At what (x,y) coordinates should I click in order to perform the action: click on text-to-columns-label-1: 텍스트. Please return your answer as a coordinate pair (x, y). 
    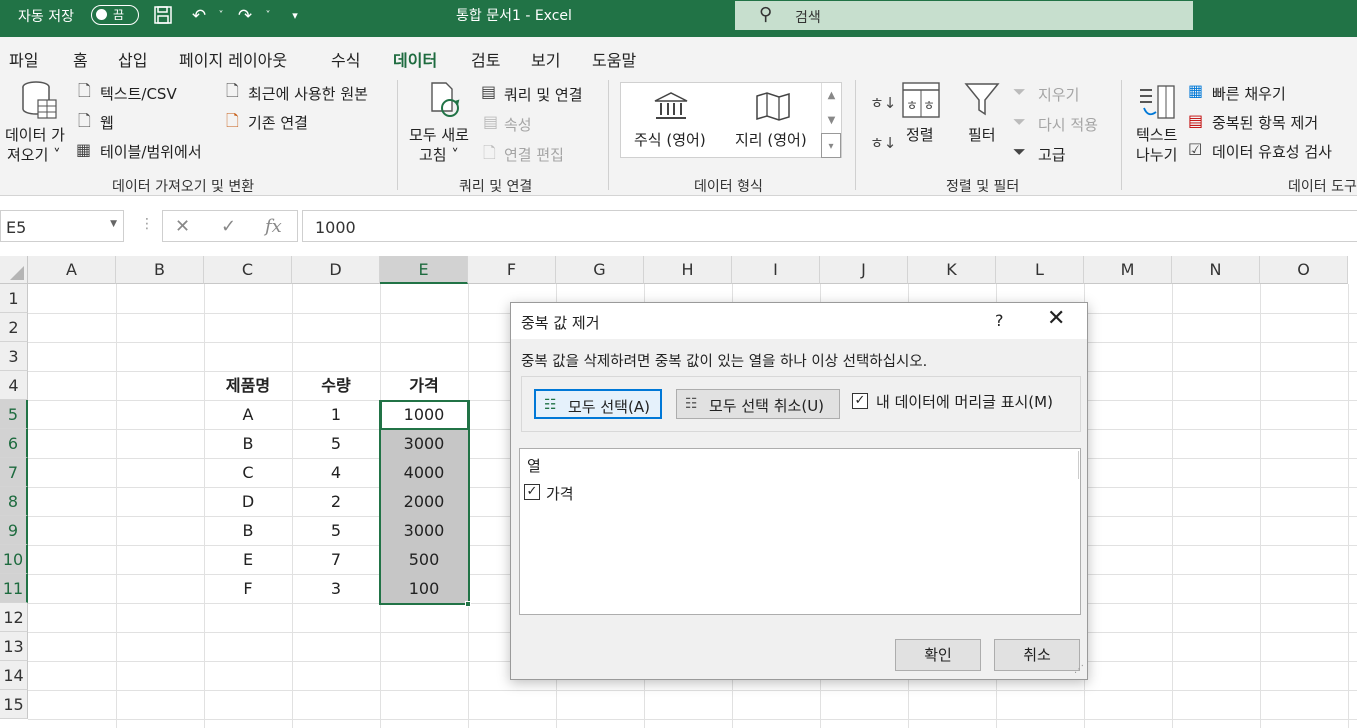
    Looking at the image, I should click on (1156, 134).